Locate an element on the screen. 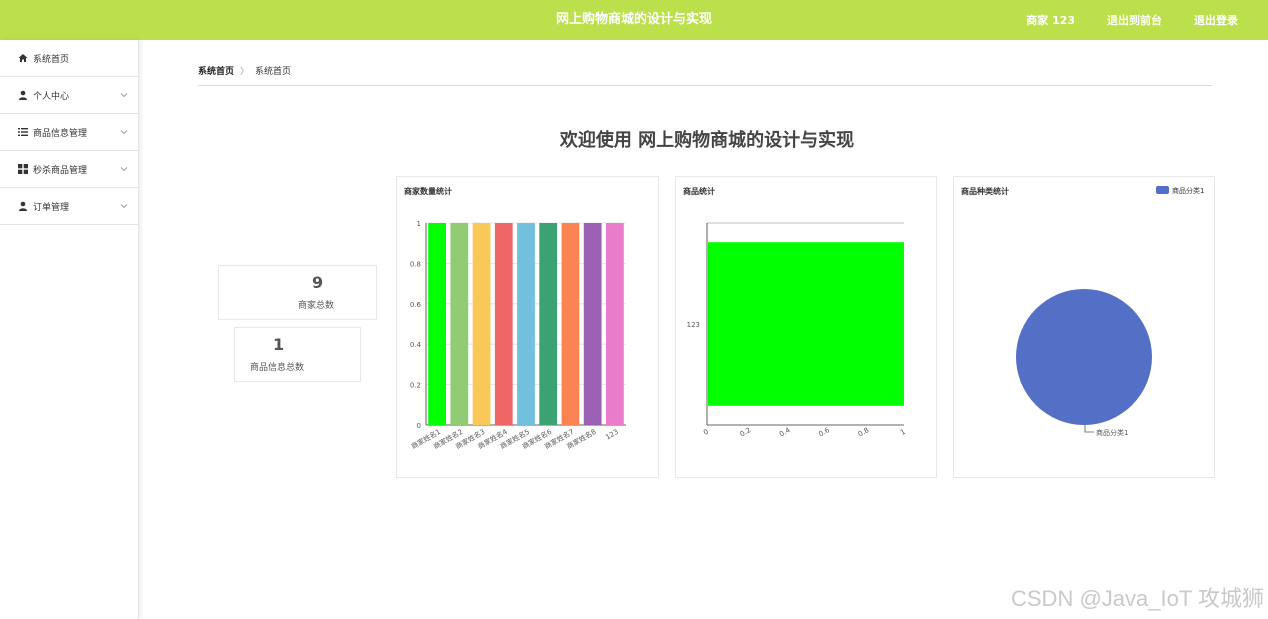 The width and height of the screenshot is (1268, 619). legend-label: 商品分类1 is located at coordinates (1188, 190).